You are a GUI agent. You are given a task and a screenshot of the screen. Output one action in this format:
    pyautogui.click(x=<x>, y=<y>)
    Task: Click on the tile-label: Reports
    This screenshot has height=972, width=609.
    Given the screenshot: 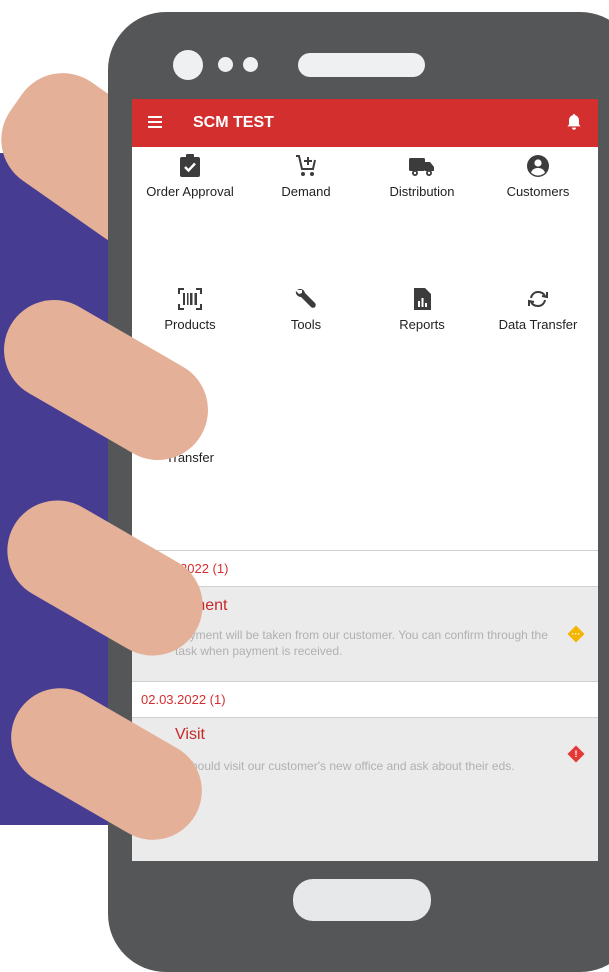 What is the action you would take?
    pyautogui.click(x=422, y=324)
    